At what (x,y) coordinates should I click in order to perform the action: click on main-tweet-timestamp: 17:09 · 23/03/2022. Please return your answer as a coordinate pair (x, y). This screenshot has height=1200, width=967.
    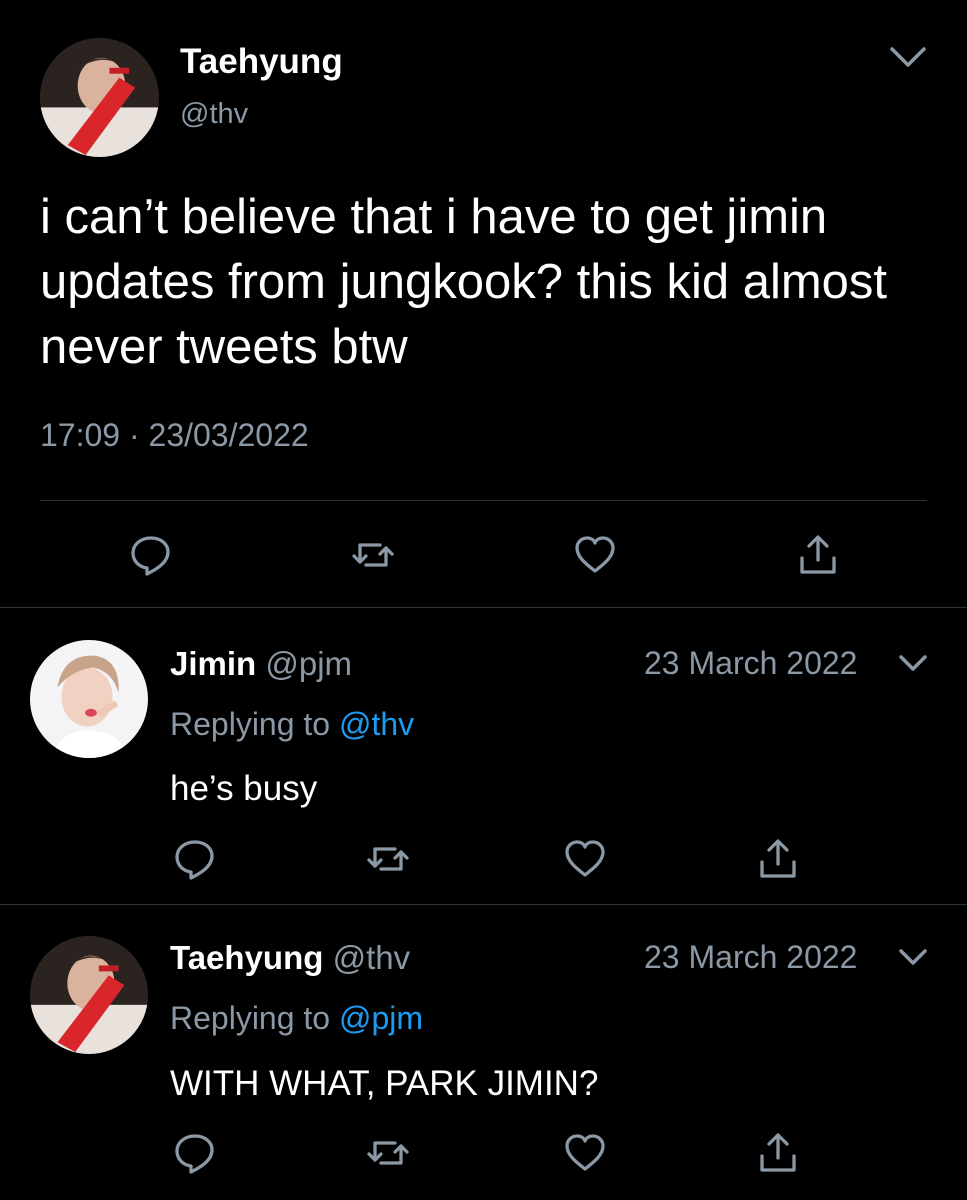
    Looking at the image, I should click on (174, 435).